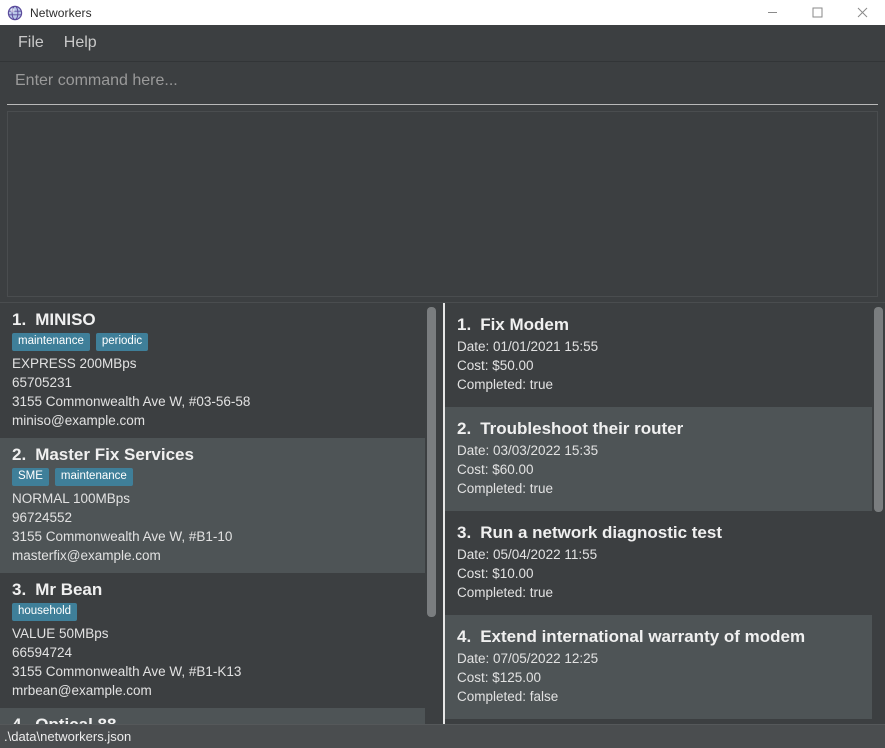  I want to click on client-phone: 96724552, so click(42, 517).